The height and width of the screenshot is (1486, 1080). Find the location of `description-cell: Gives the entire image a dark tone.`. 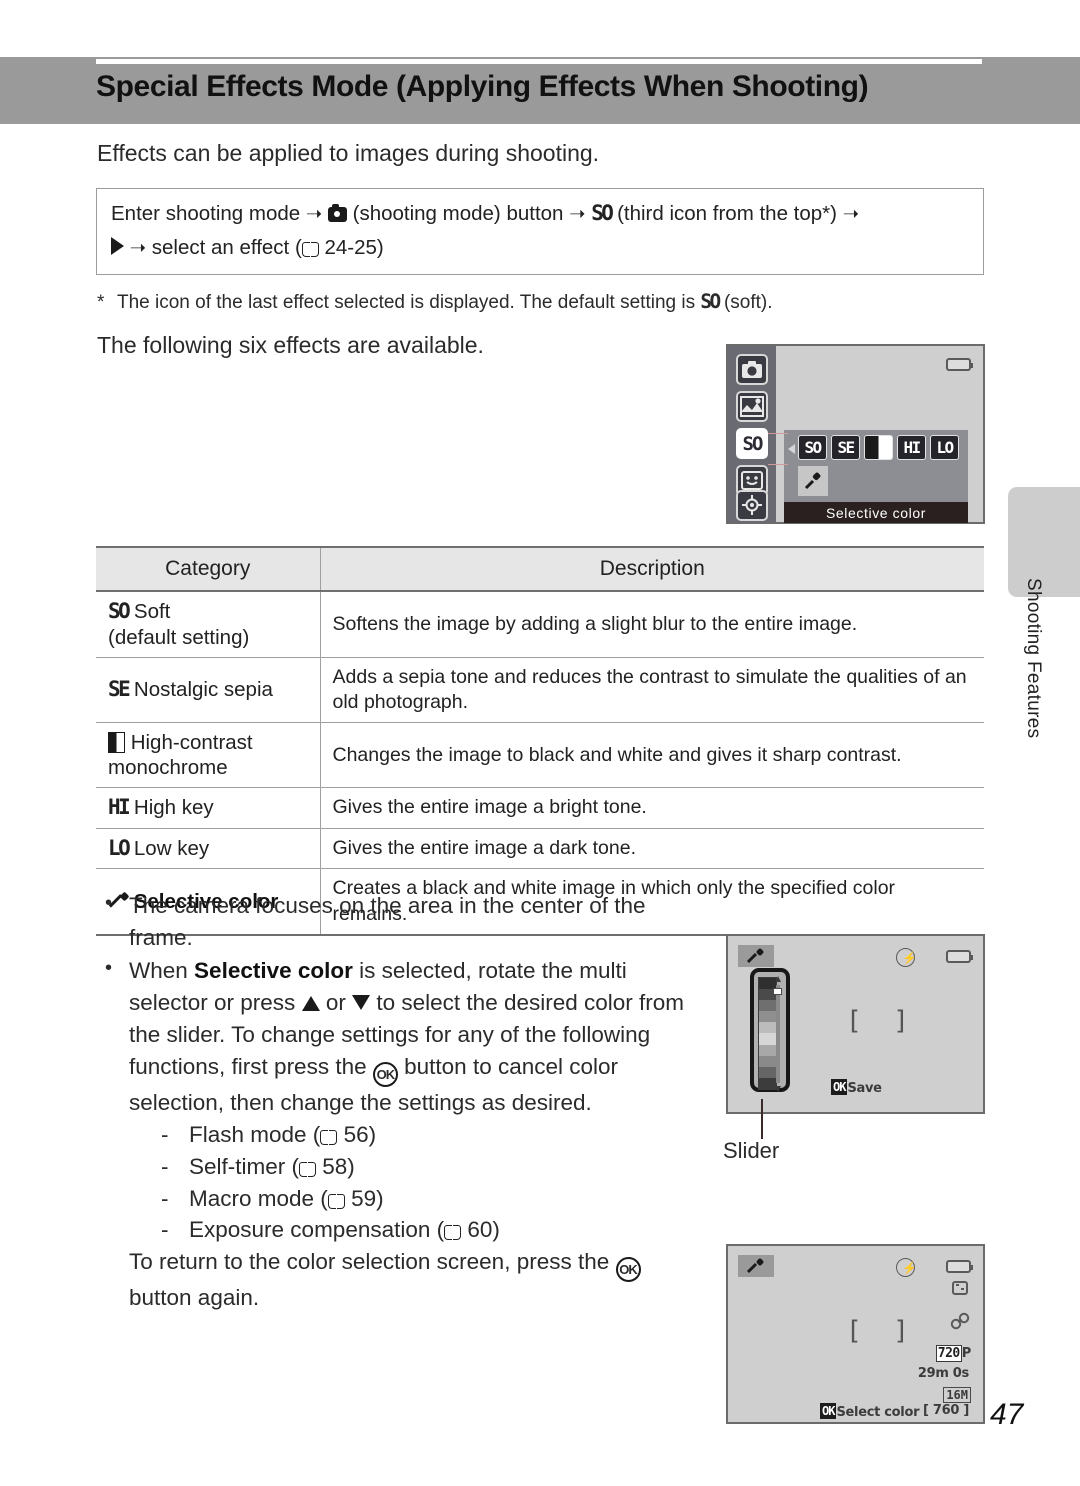

description-cell: Gives the entire image a dark tone. is located at coordinates (651, 848).